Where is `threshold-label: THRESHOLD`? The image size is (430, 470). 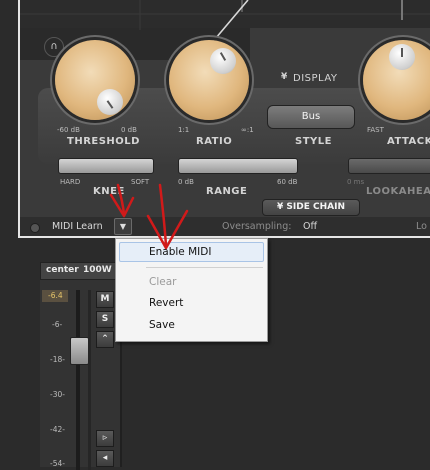 threshold-label: THRESHOLD is located at coordinates (103, 141).